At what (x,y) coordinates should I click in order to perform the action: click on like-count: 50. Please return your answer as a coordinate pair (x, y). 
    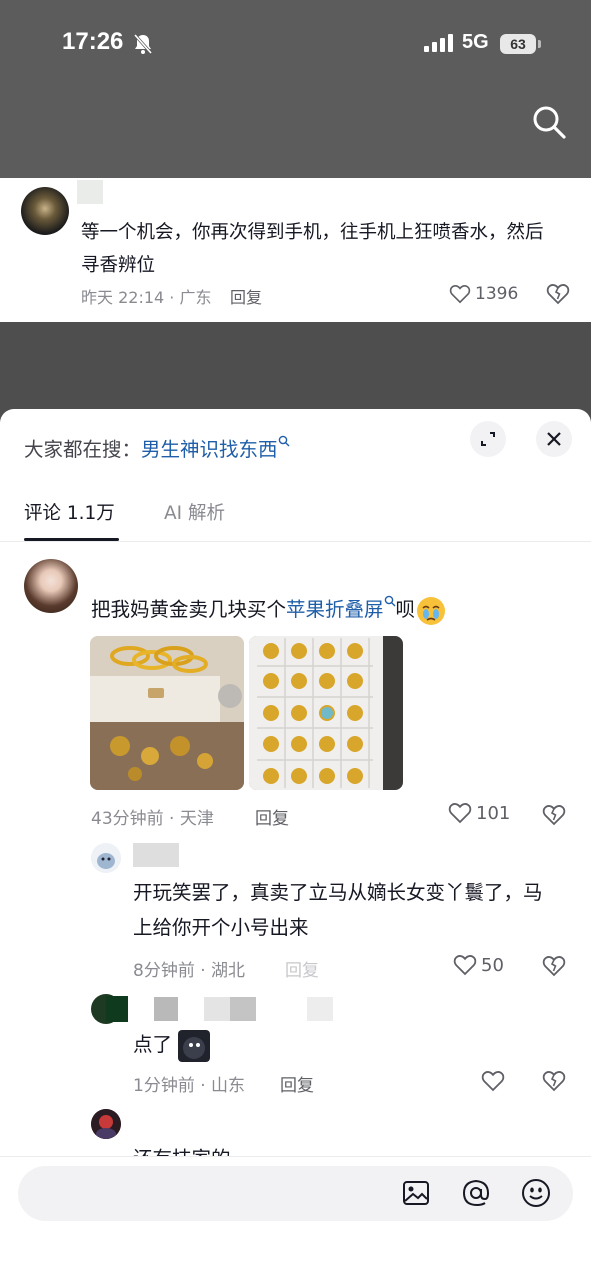
    Looking at the image, I should click on (492, 965).